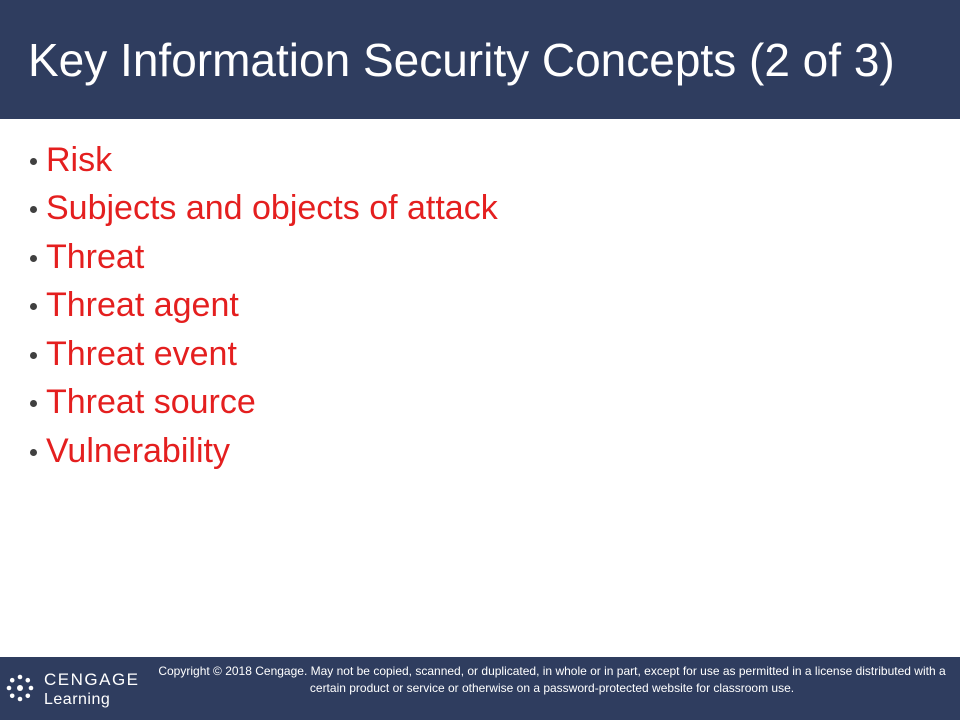 The image size is (960, 720). Describe the element at coordinates (264, 257) in the screenshot. I see `bullet-item-threat: Threat` at that location.